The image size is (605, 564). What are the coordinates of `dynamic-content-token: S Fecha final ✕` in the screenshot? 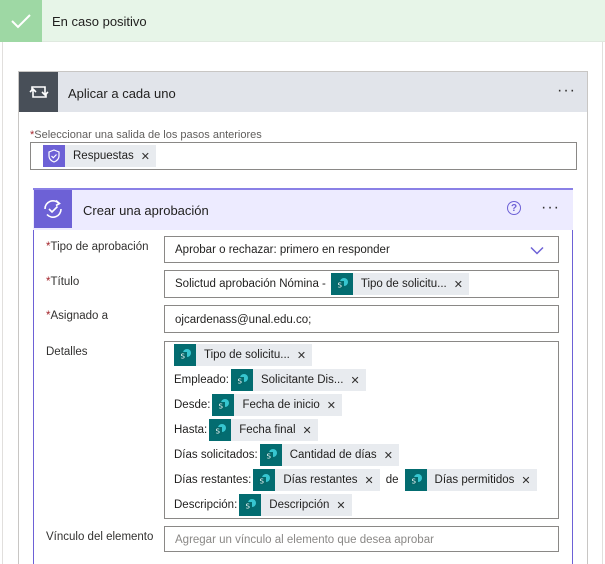 It's located at (263, 430).